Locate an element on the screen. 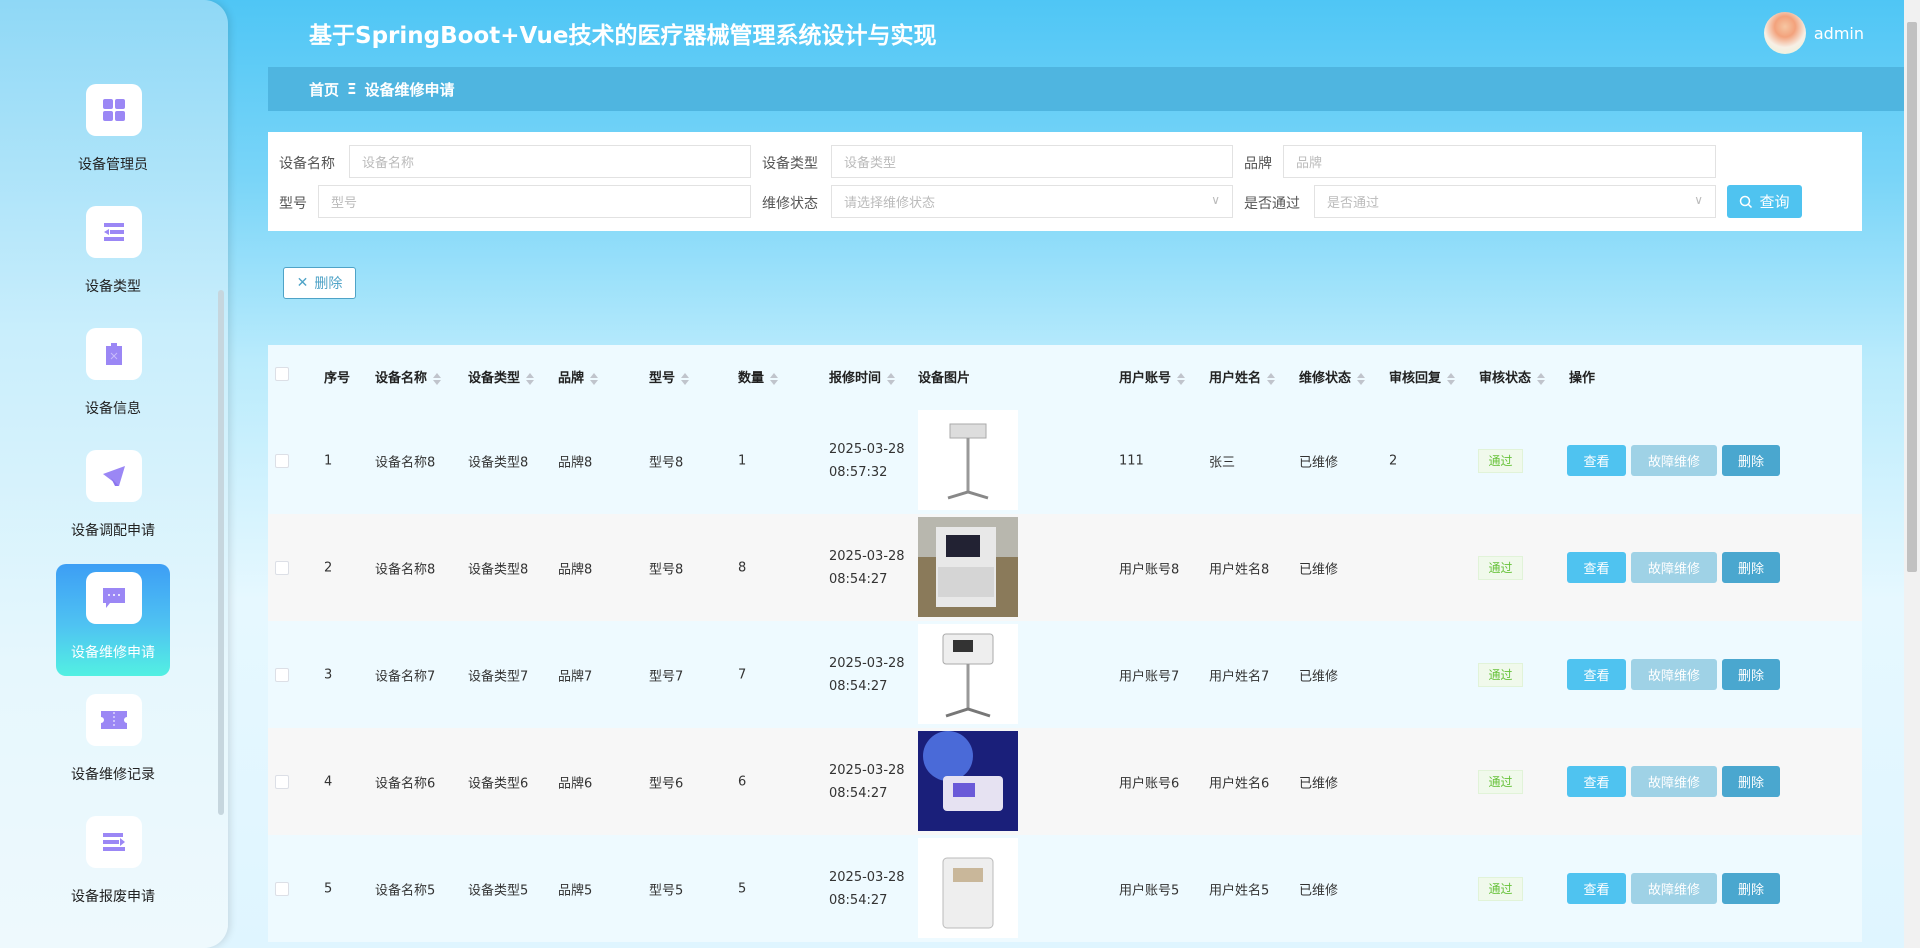 This screenshot has height=948, width=1920. sidebar-item-2: 设备信息 is located at coordinates (113, 384).